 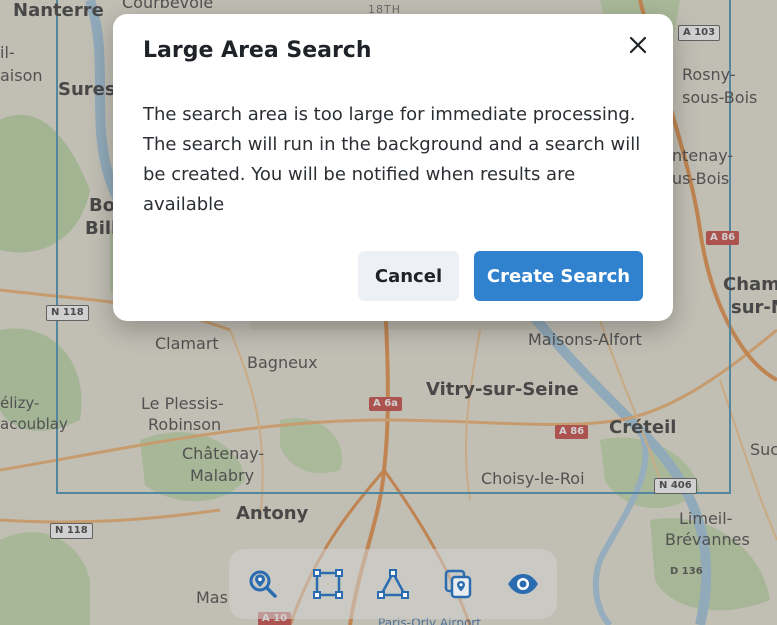 I want to click on polygon-draw-icon, so click(x=393, y=584).